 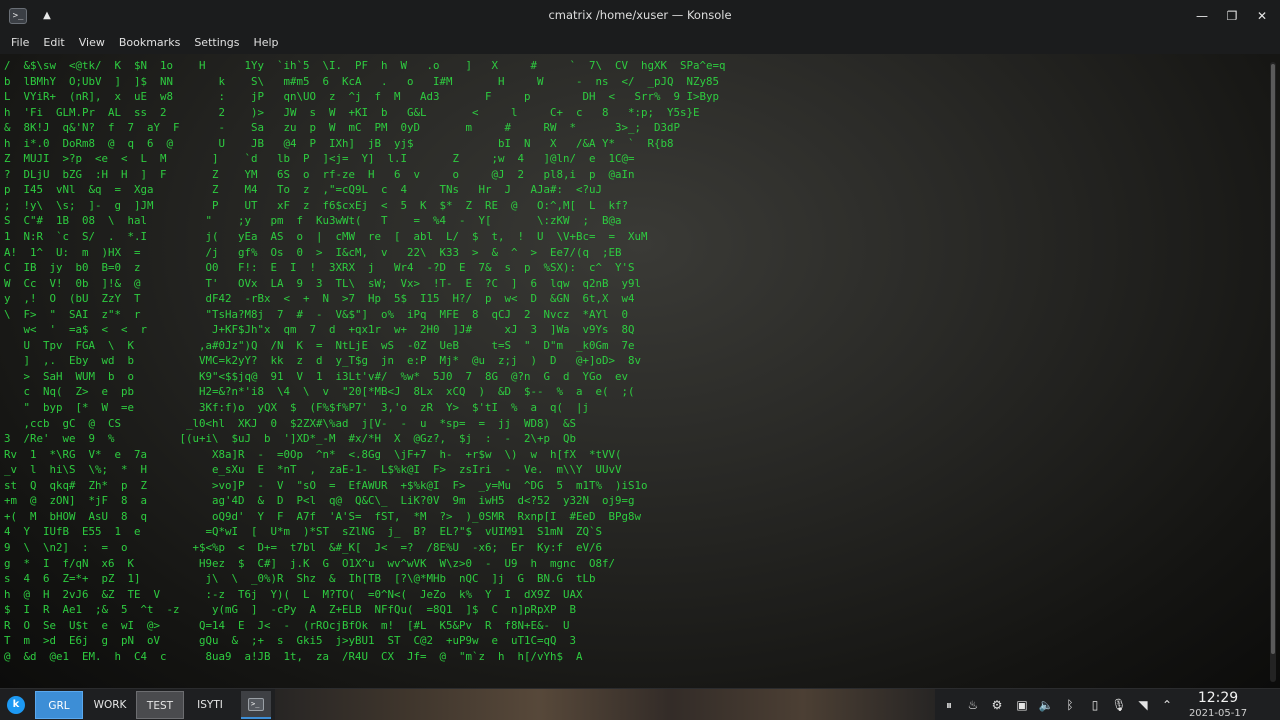 I want to click on kde-launcher-icon: k, so click(x=16, y=705).